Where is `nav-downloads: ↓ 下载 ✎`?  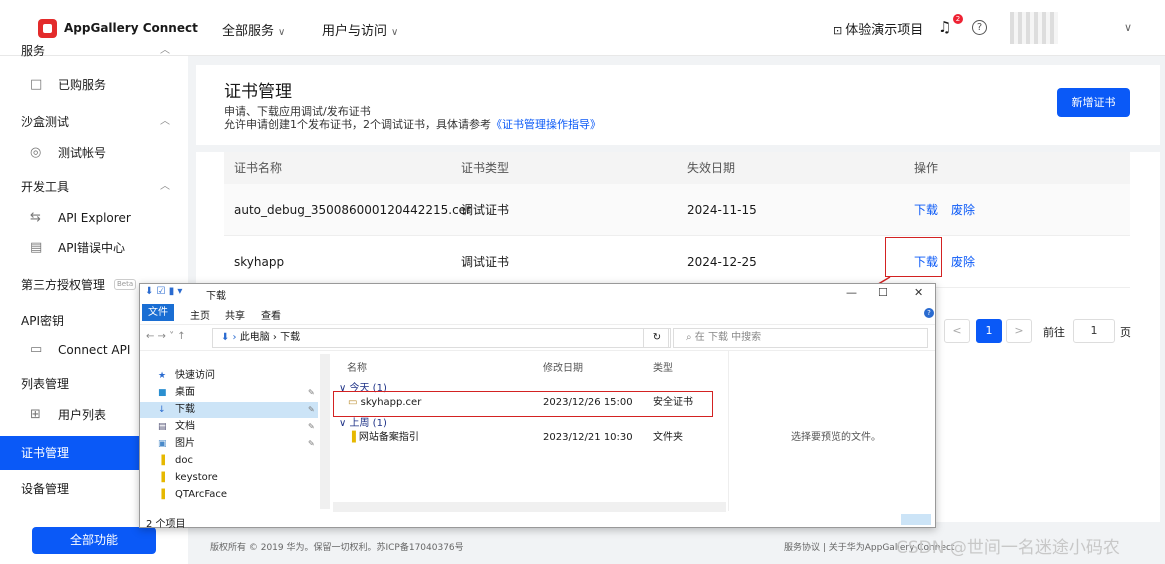 nav-downloads: ↓ 下载 ✎ is located at coordinates (229, 410).